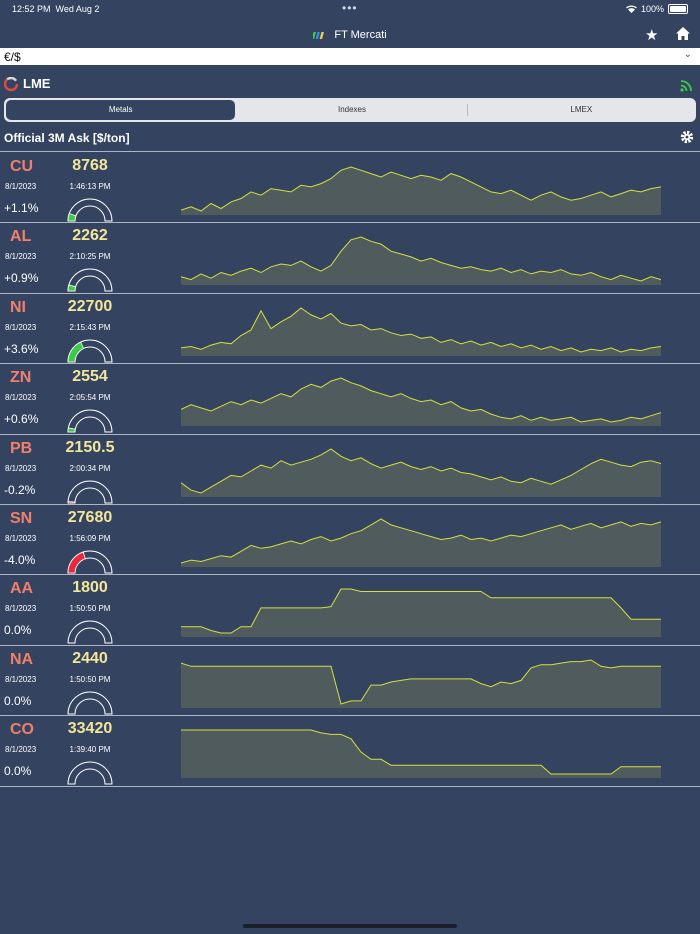 The width and height of the screenshot is (700, 934). I want to click on tab-indexes: Indexes, so click(351, 110).